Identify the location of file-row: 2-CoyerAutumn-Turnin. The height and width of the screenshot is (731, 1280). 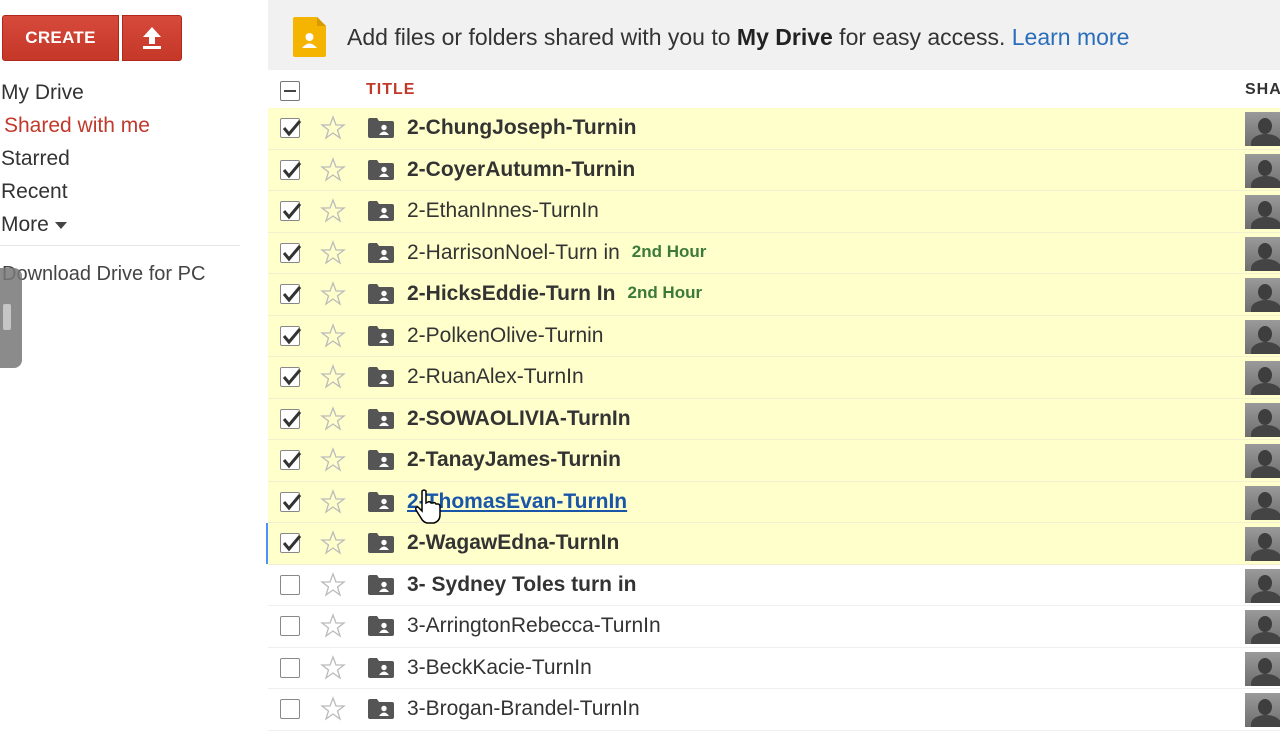
(774, 170).